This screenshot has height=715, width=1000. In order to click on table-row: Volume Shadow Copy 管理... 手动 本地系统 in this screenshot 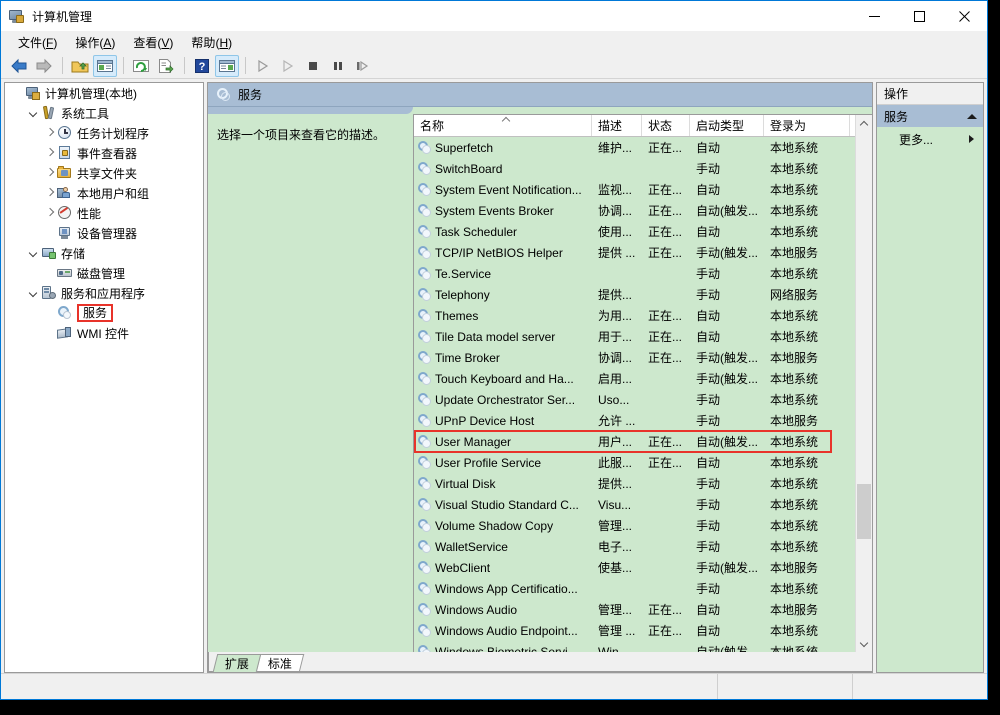, I will do `click(634, 525)`.